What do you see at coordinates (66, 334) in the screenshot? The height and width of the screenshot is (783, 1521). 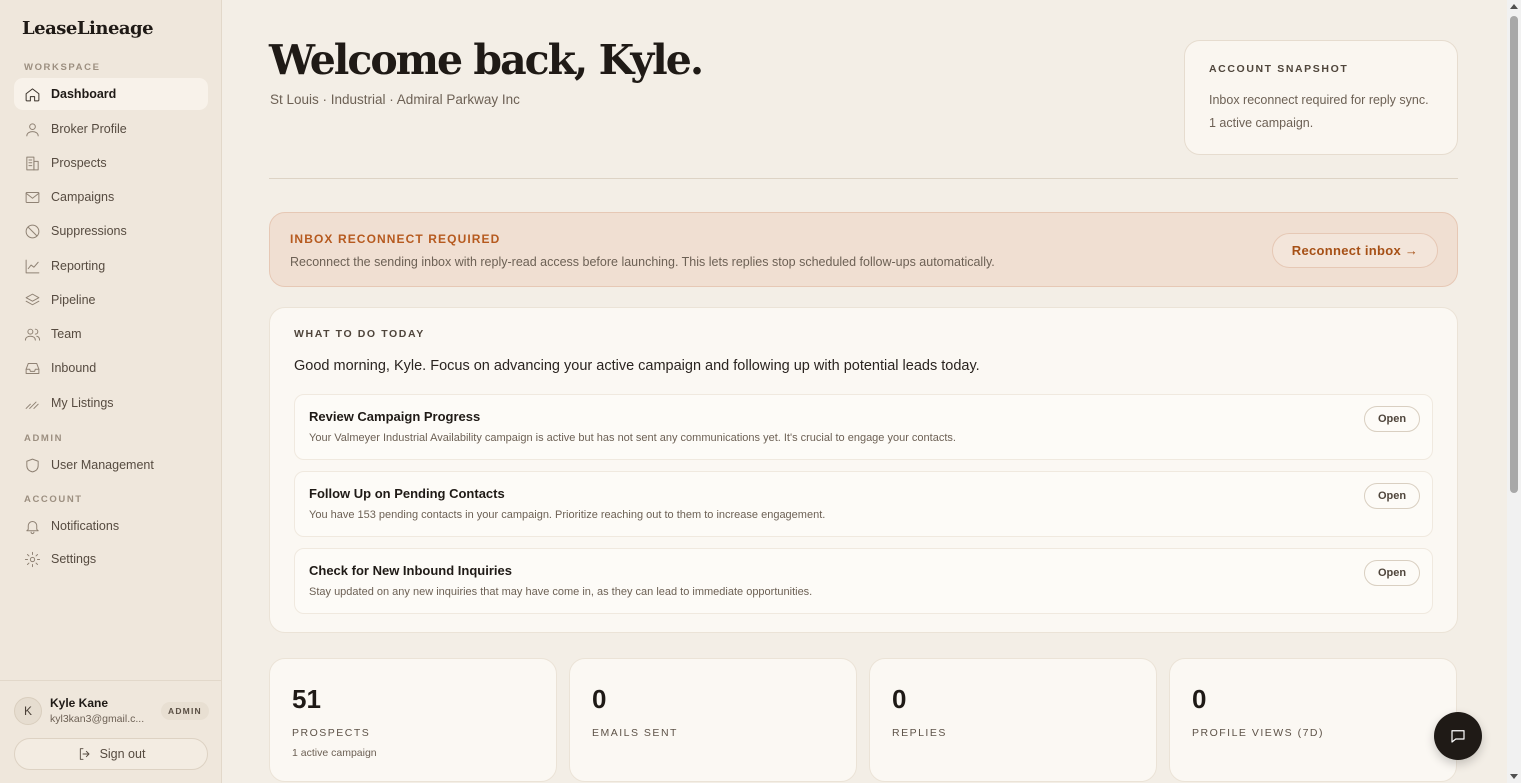 I see `sidebar-item-label: Team` at bounding box center [66, 334].